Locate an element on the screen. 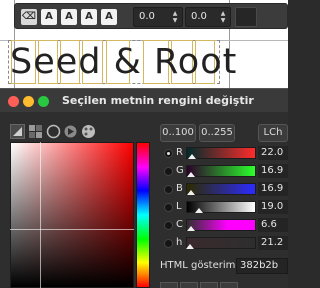  text-color-swatch is located at coordinates (246, 17).